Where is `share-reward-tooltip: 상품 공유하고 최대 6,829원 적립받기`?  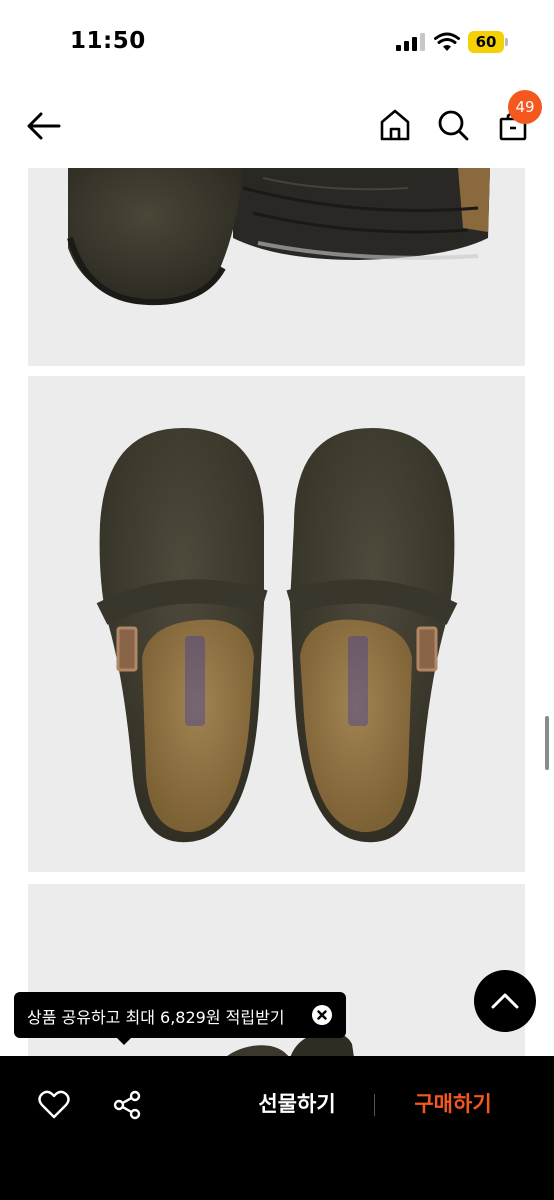 share-reward-tooltip: 상품 공유하고 최대 6,829원 적립받기 is located at coordinates (180, 1015).